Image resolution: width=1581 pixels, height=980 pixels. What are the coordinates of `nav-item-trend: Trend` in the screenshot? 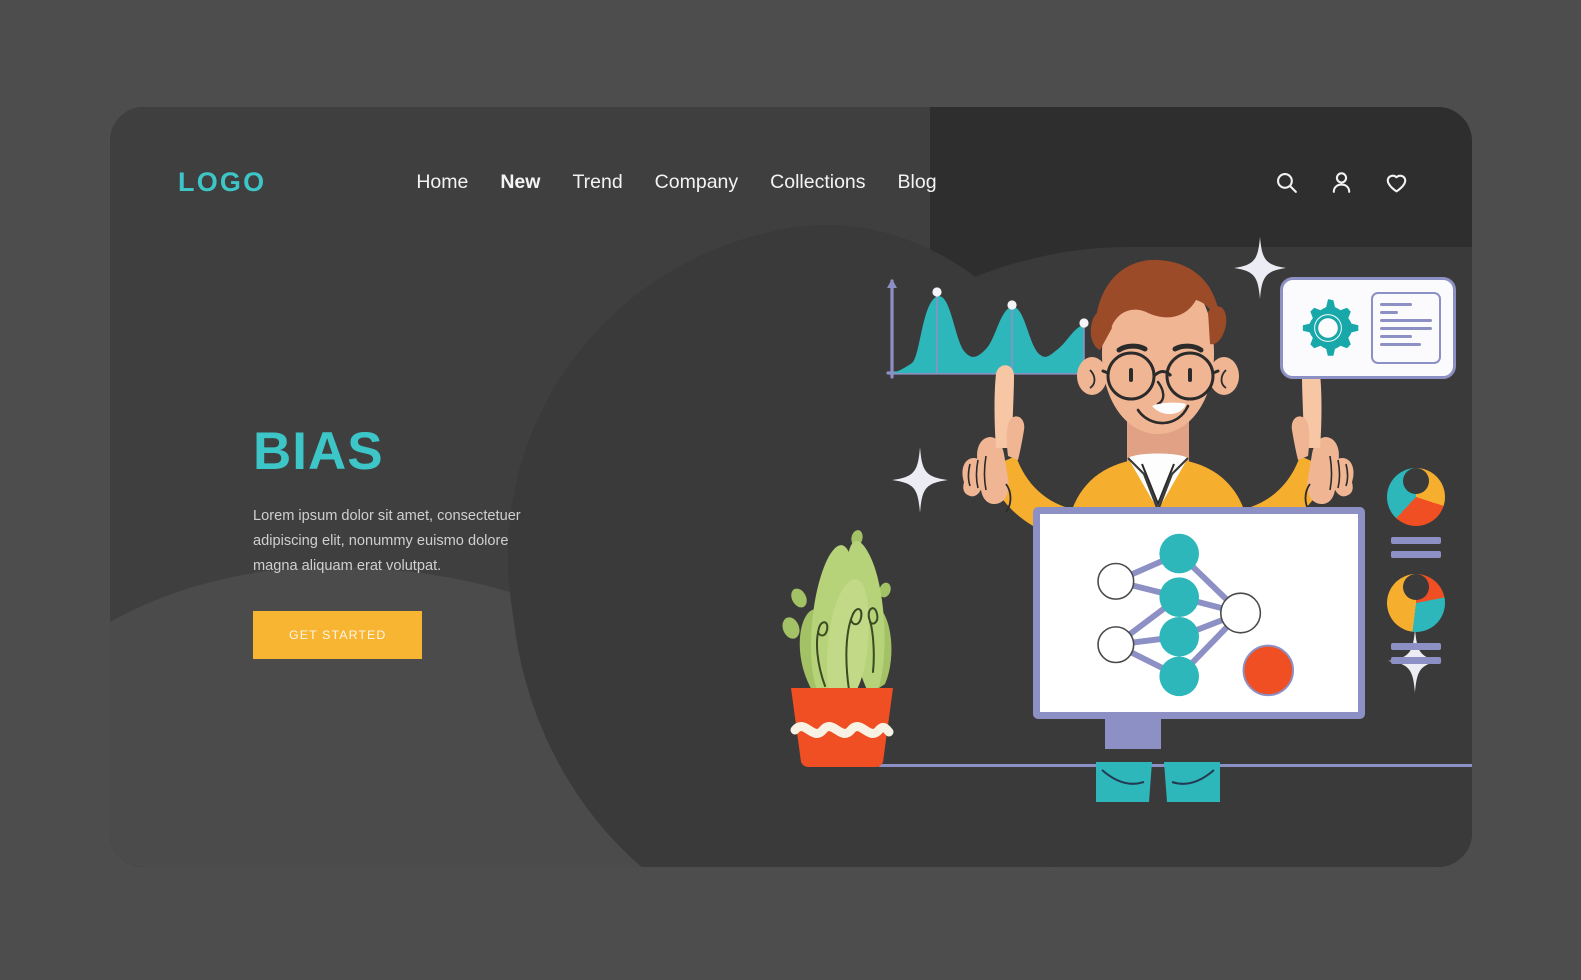 It's located at (597, 182).